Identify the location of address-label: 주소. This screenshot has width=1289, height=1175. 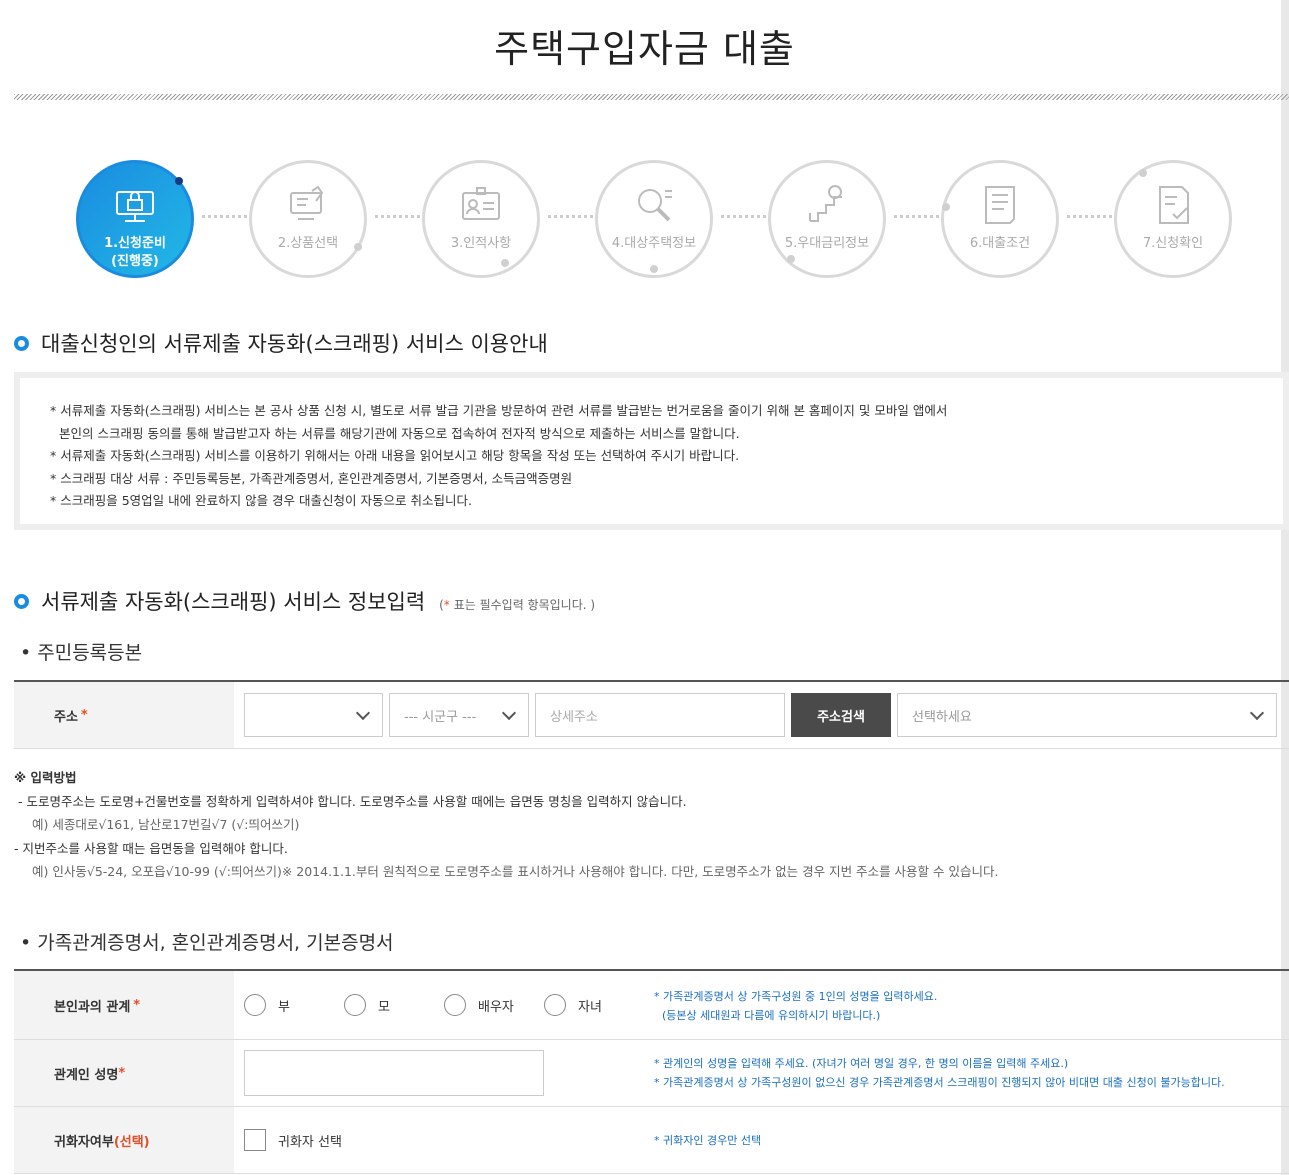
(66, 717).